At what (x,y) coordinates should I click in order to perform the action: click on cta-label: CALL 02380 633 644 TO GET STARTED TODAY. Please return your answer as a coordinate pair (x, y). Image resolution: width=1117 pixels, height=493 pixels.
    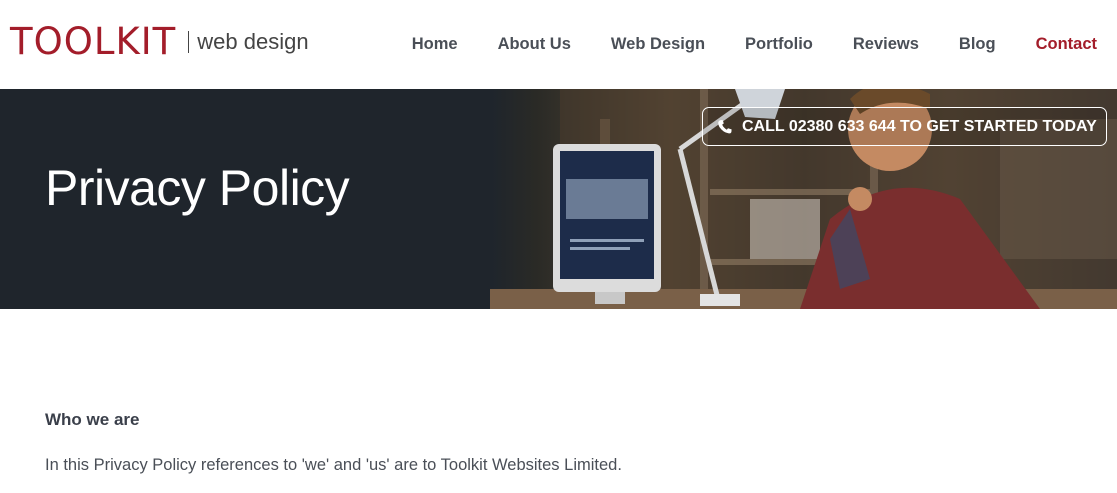
    Looking at the image, I should click on (919, 126).